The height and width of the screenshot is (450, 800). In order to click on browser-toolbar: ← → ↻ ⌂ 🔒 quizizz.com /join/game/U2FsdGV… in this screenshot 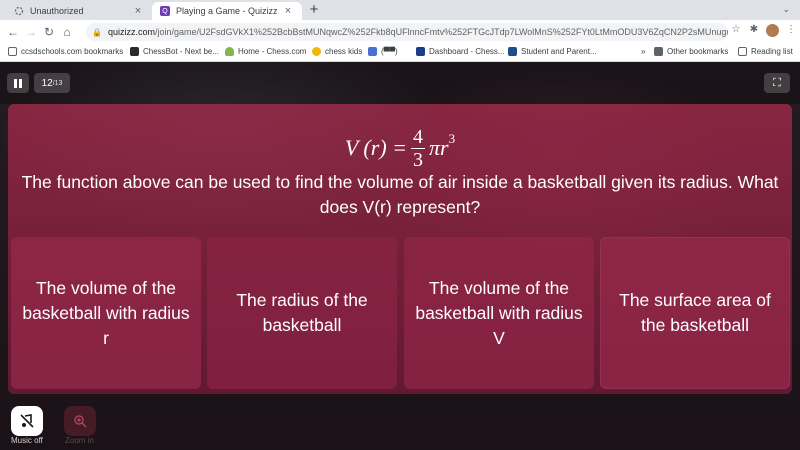, I will do `click(400, 32)`.